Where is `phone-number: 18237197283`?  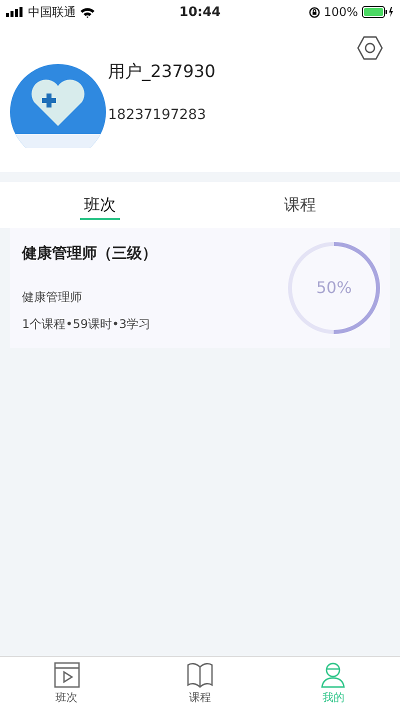 phone-number: 18237197283 is located at coordinates (157, 115).